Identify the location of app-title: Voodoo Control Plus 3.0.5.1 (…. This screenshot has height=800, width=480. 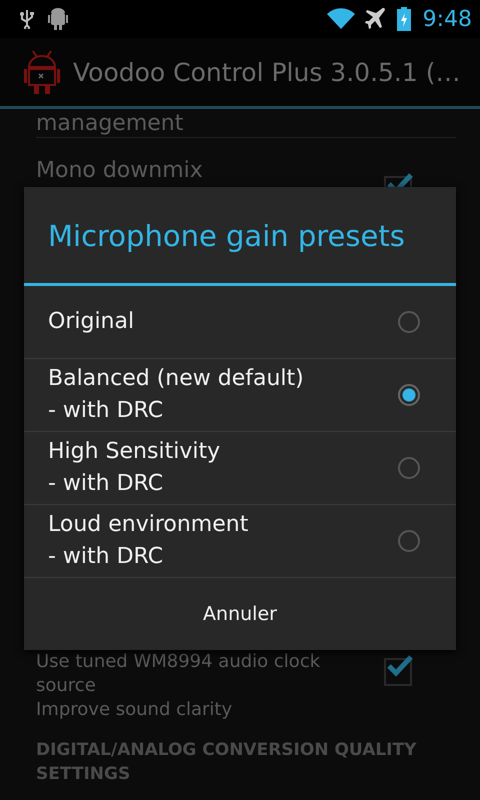
(266, 72).